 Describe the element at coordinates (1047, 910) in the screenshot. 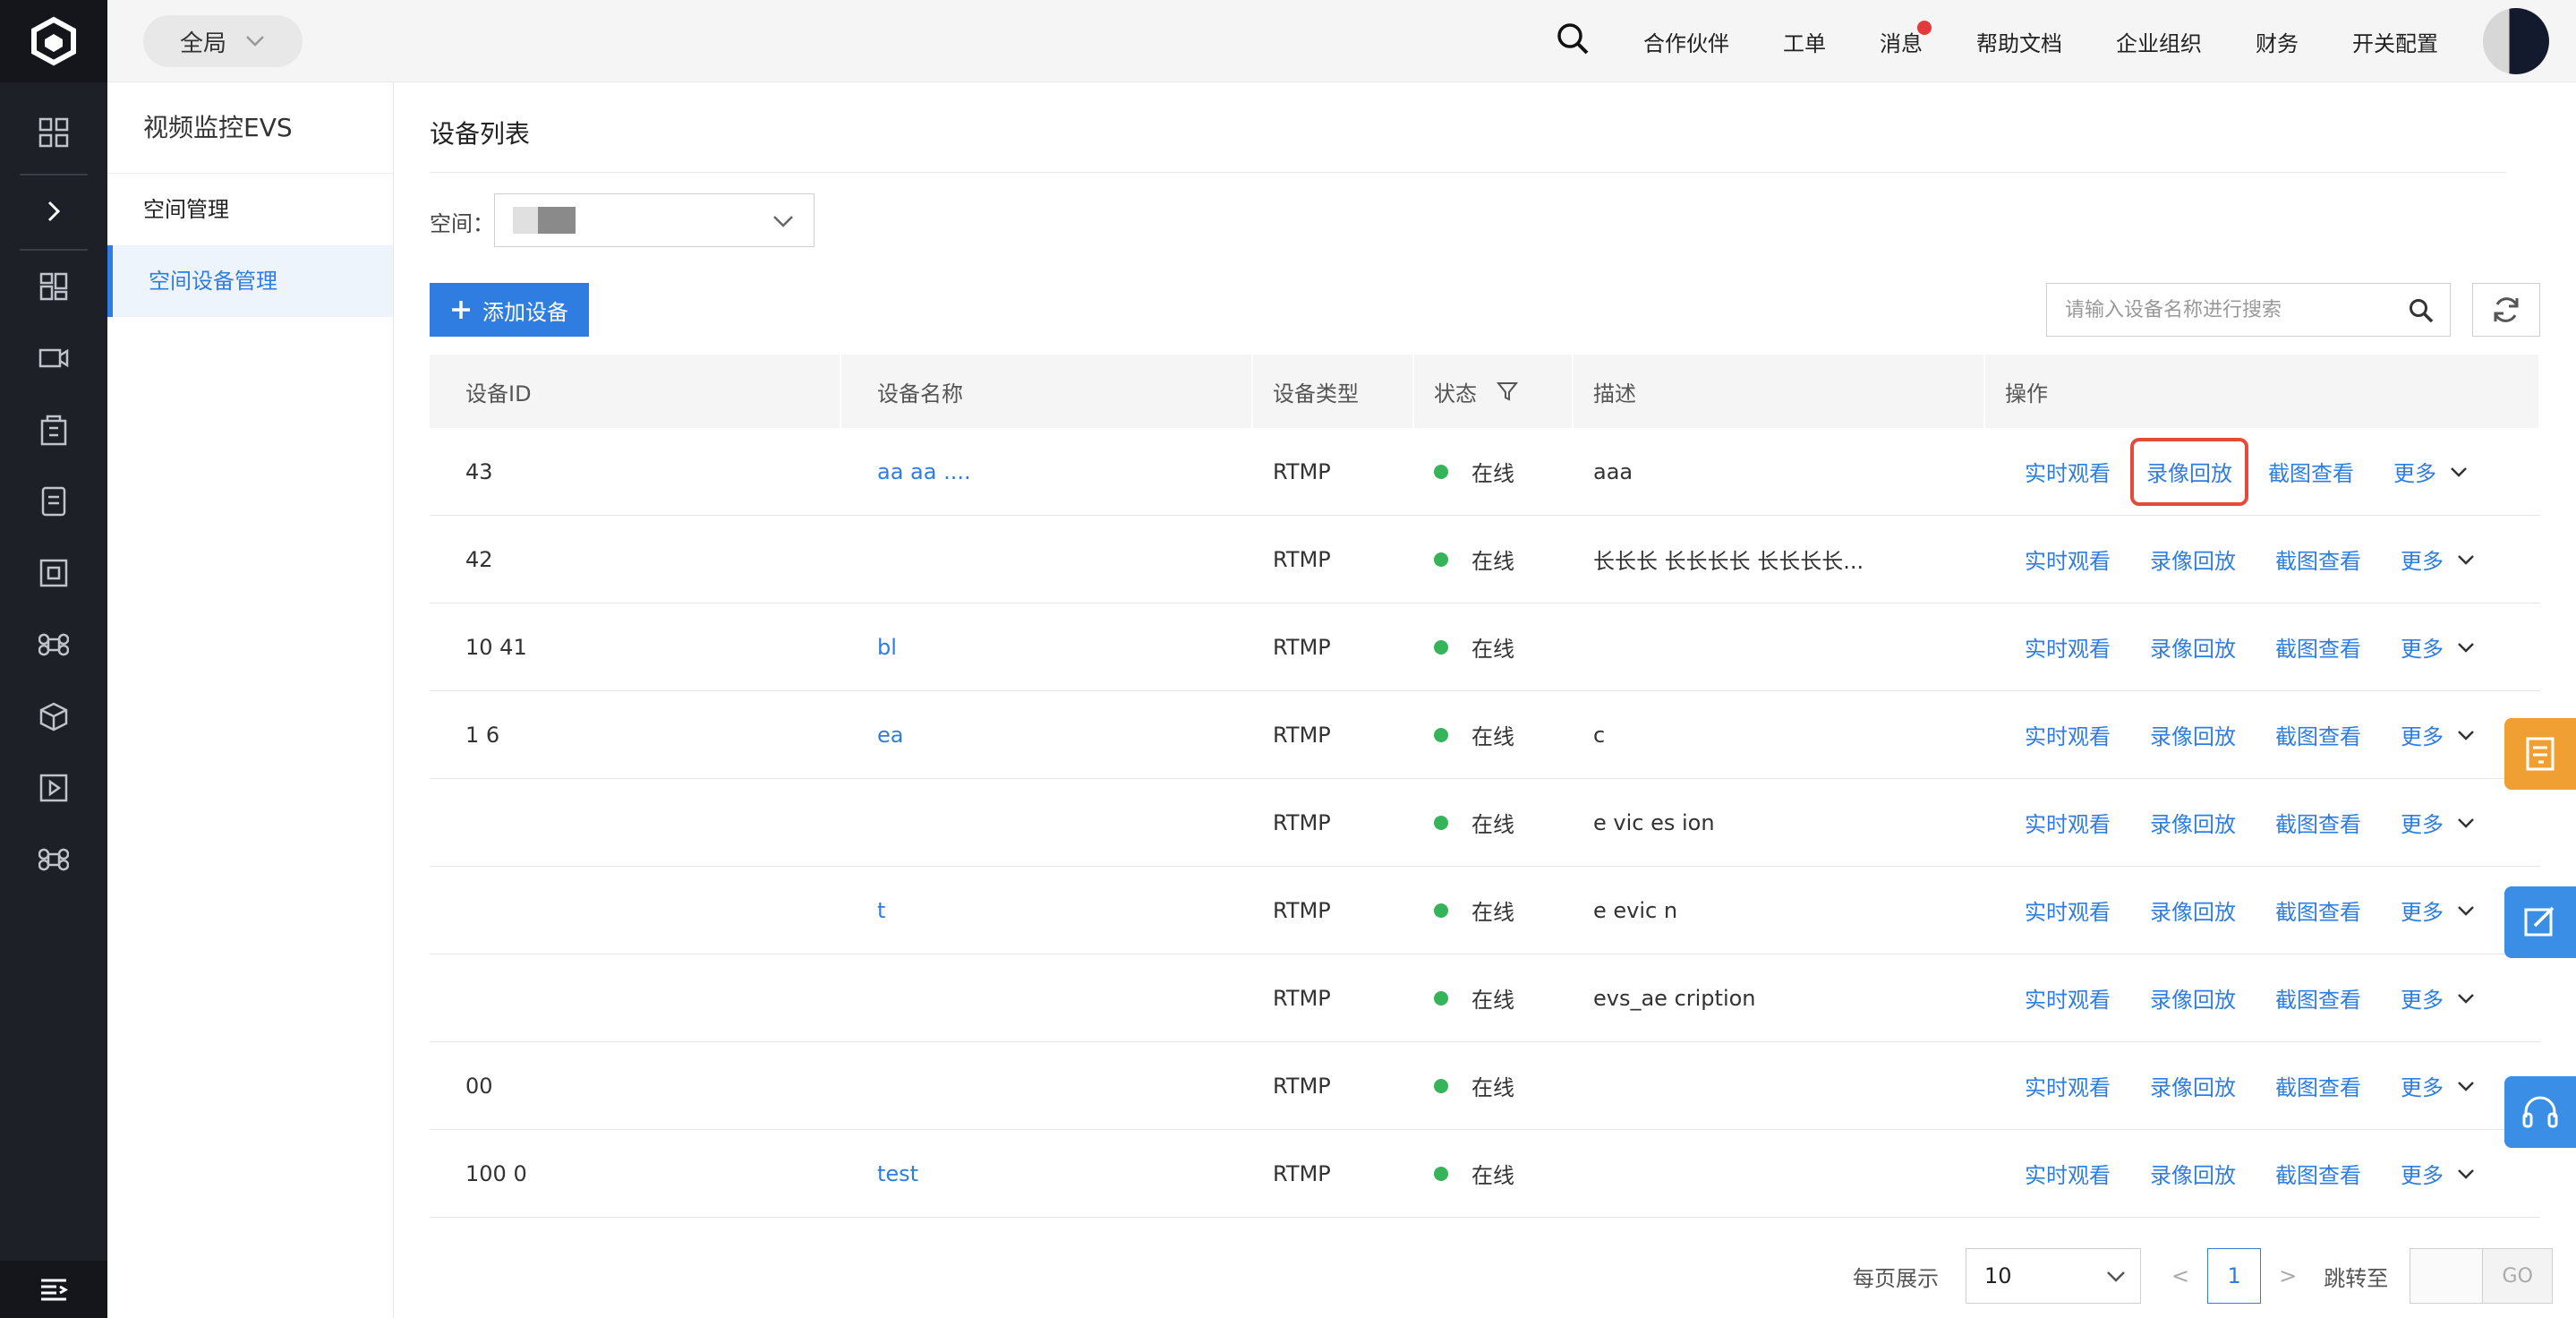

I see `cell-device-name: t` at that location.